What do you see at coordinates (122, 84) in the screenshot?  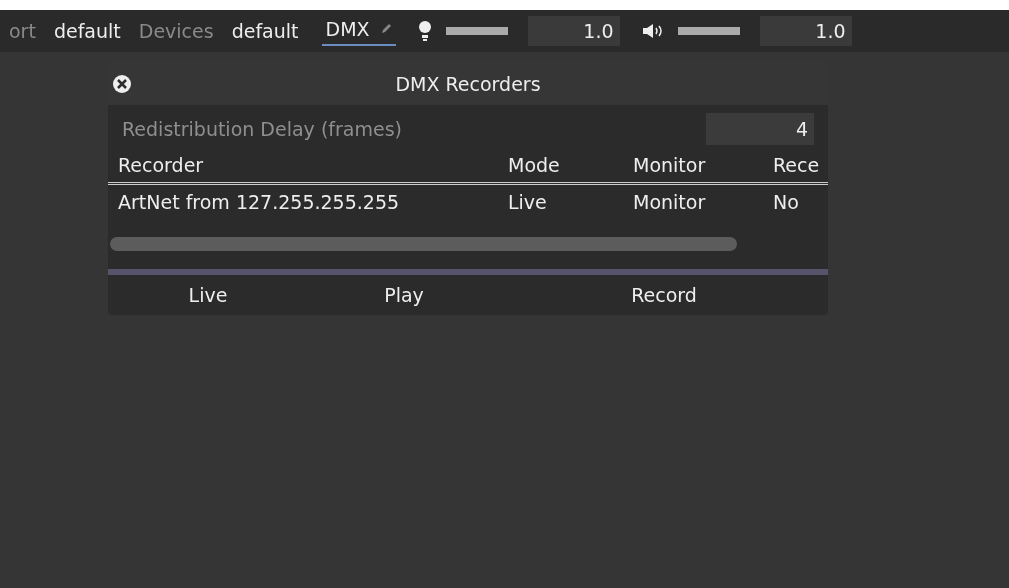 I see `close-icon` at bounding box center [122, 84].